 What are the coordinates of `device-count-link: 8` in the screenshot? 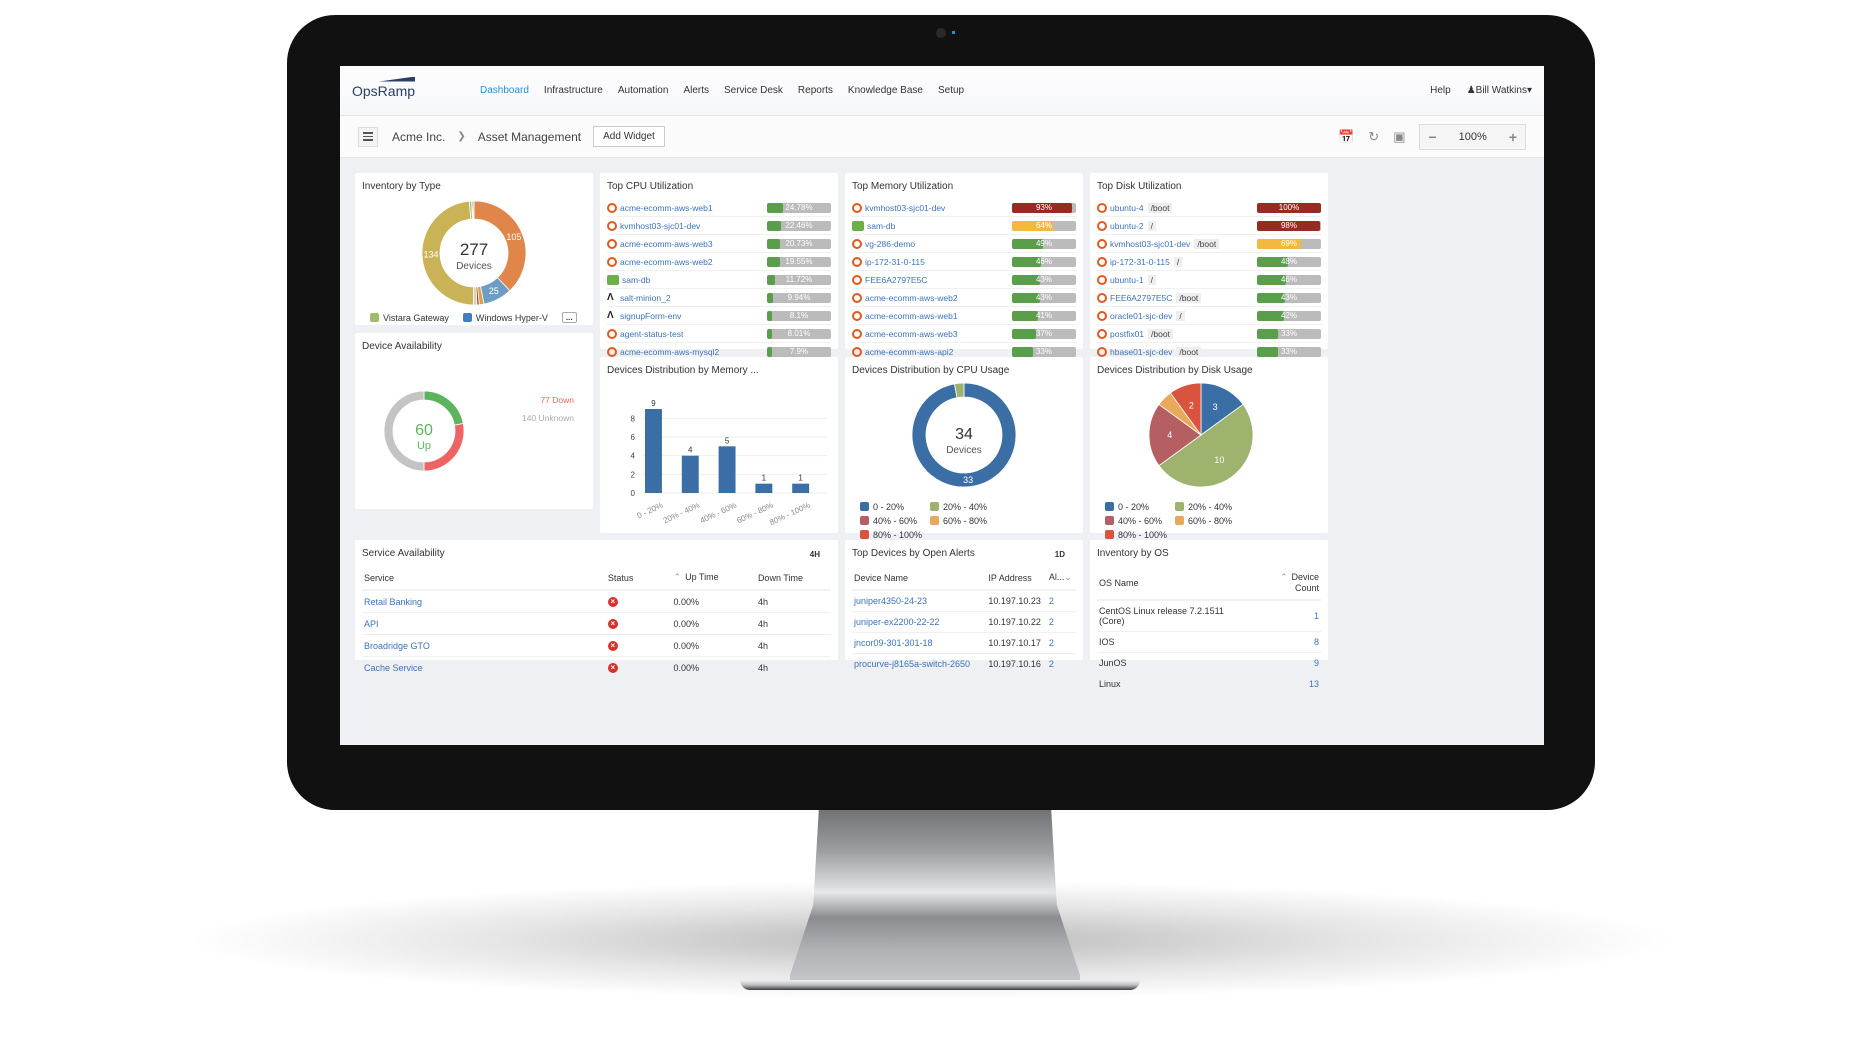 It's located at (1287, 642).